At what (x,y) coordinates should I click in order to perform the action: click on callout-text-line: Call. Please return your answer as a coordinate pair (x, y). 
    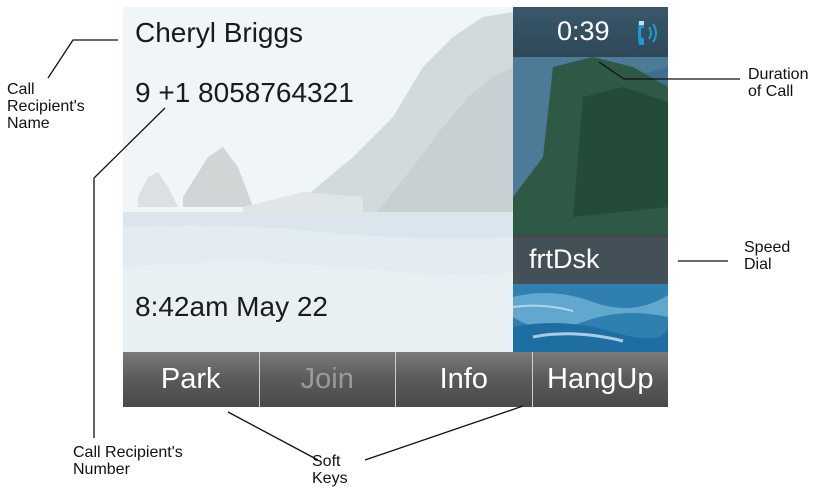
    Looking at the image, I should click on (21, 89).